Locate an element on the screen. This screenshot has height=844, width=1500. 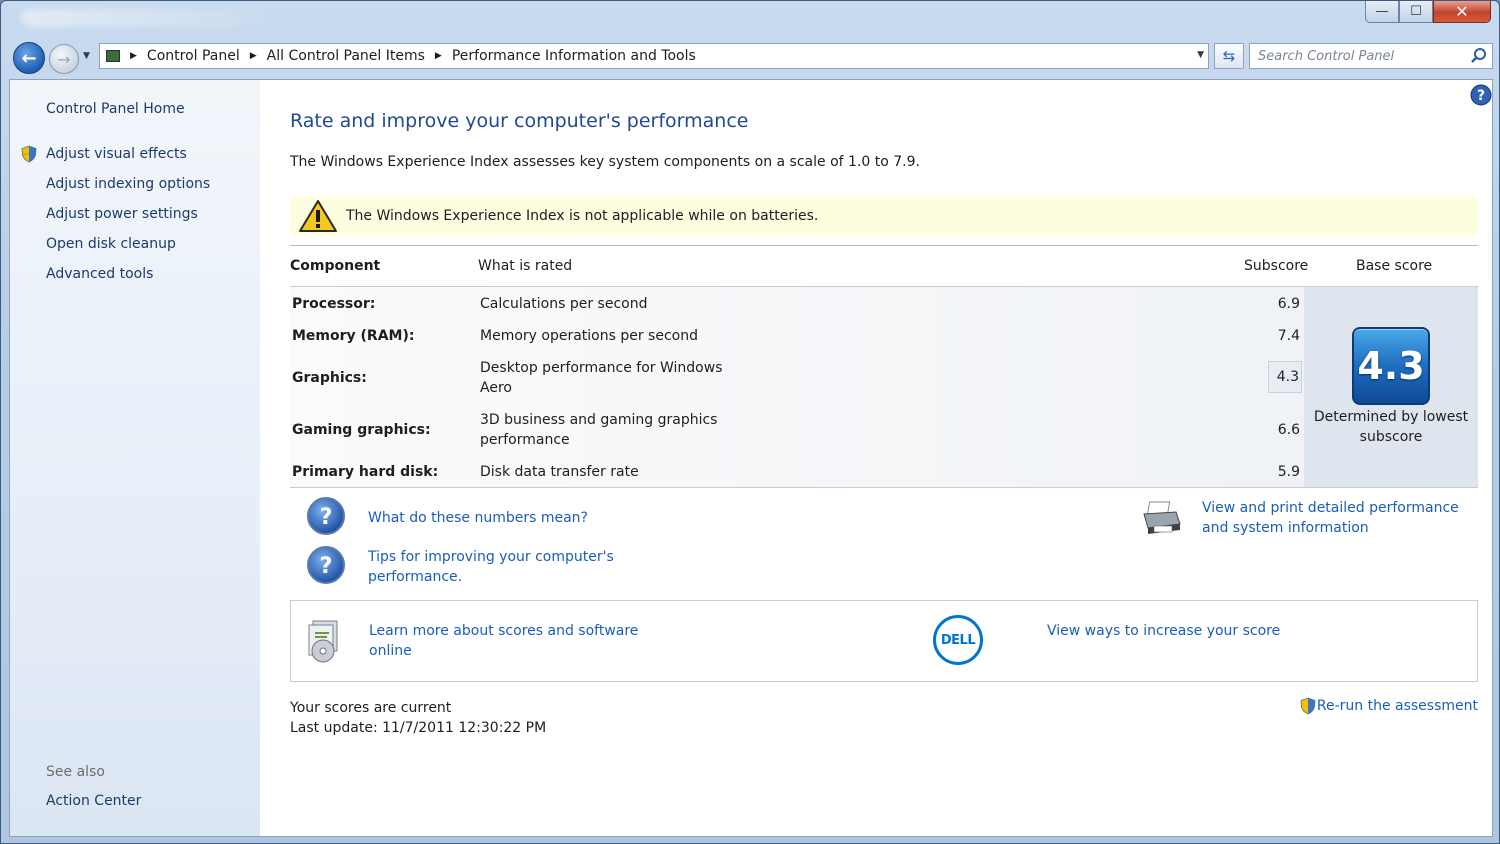
breadcrumb-performance: Performance Information and Tools is located at coordinates (574, 56).